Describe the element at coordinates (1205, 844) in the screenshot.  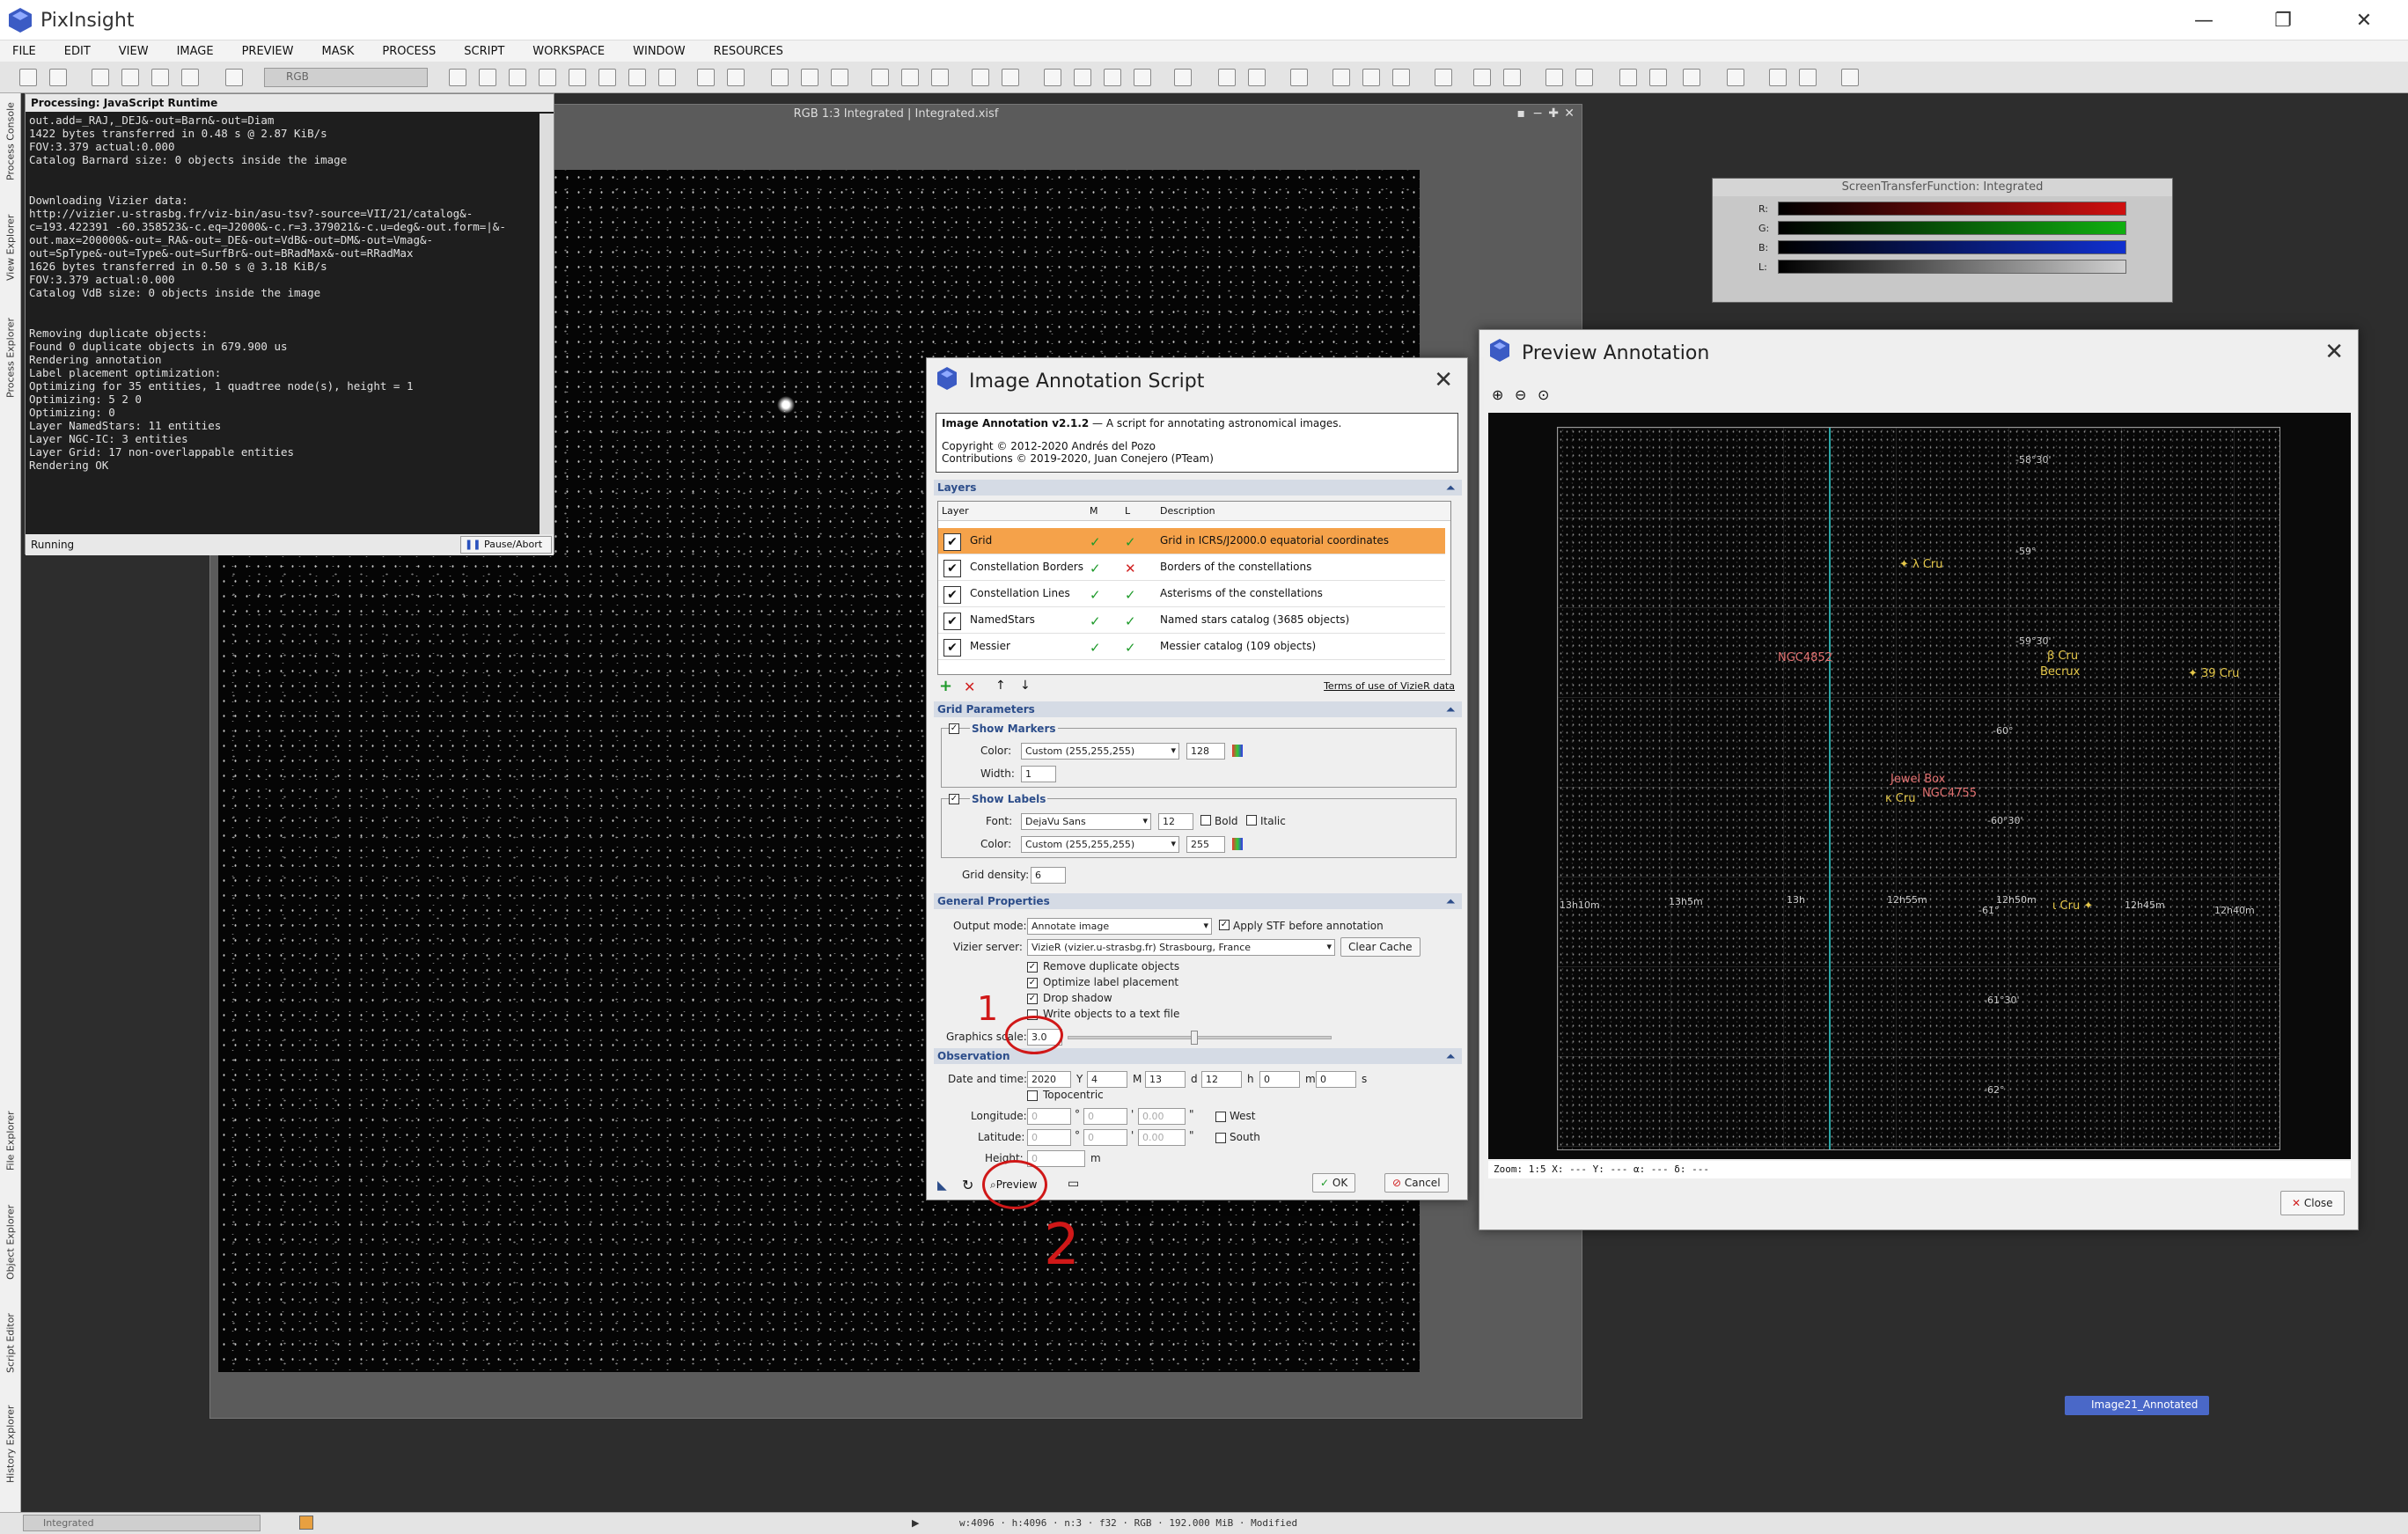
I see `label-alpha-field: 255` at that location.